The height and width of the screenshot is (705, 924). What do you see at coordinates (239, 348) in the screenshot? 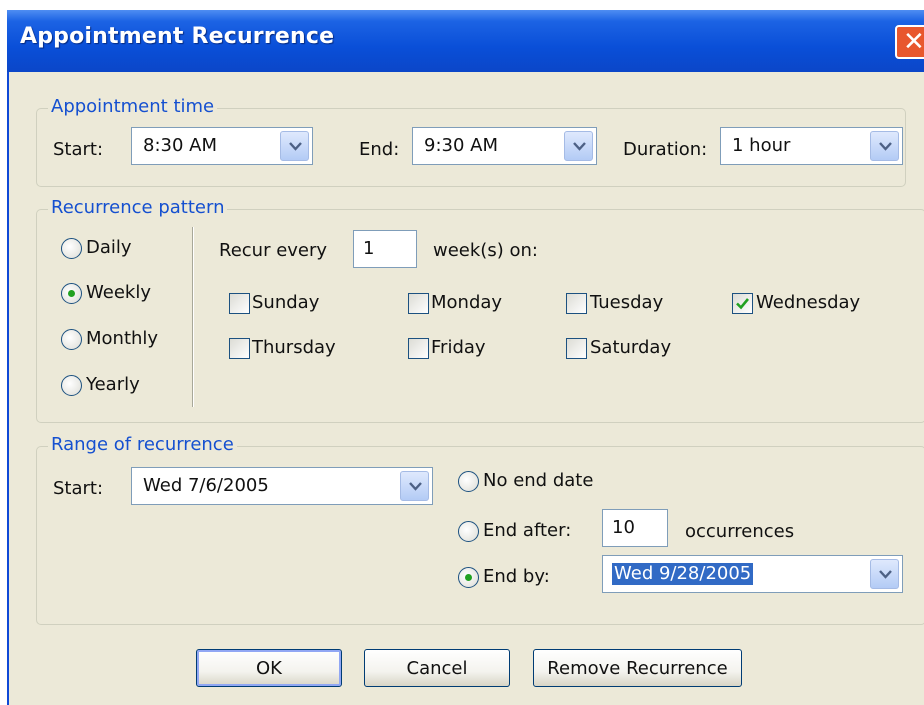
I see `thursday-checkbox` at bounding box center [239, 348].